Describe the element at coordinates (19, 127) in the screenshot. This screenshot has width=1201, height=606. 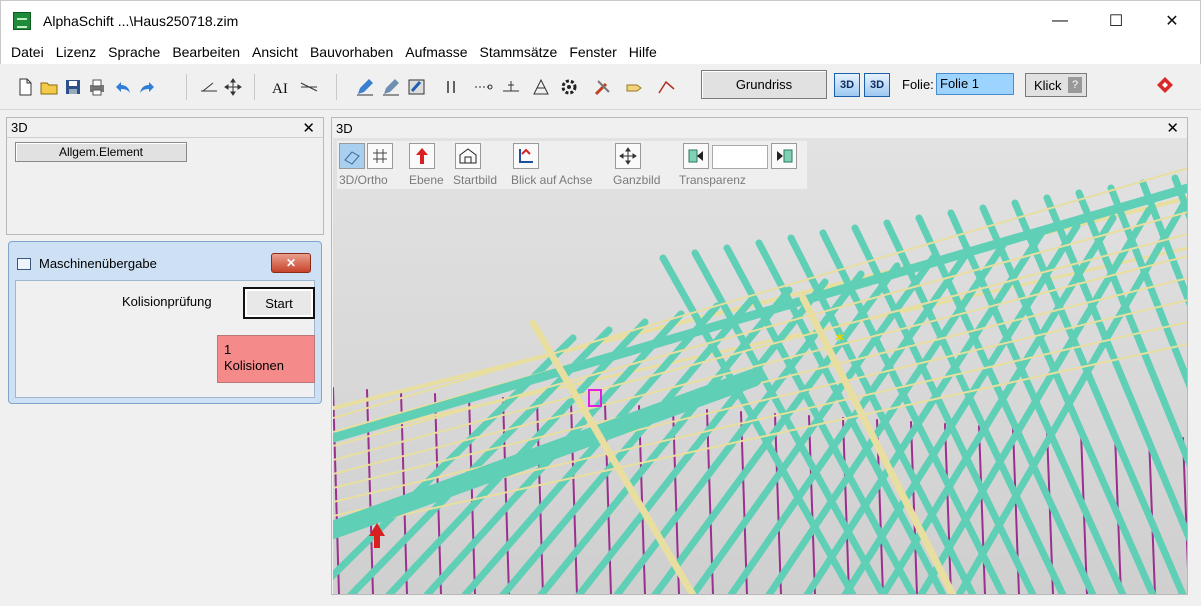
I see `left-pane-title: 3D` at that location.